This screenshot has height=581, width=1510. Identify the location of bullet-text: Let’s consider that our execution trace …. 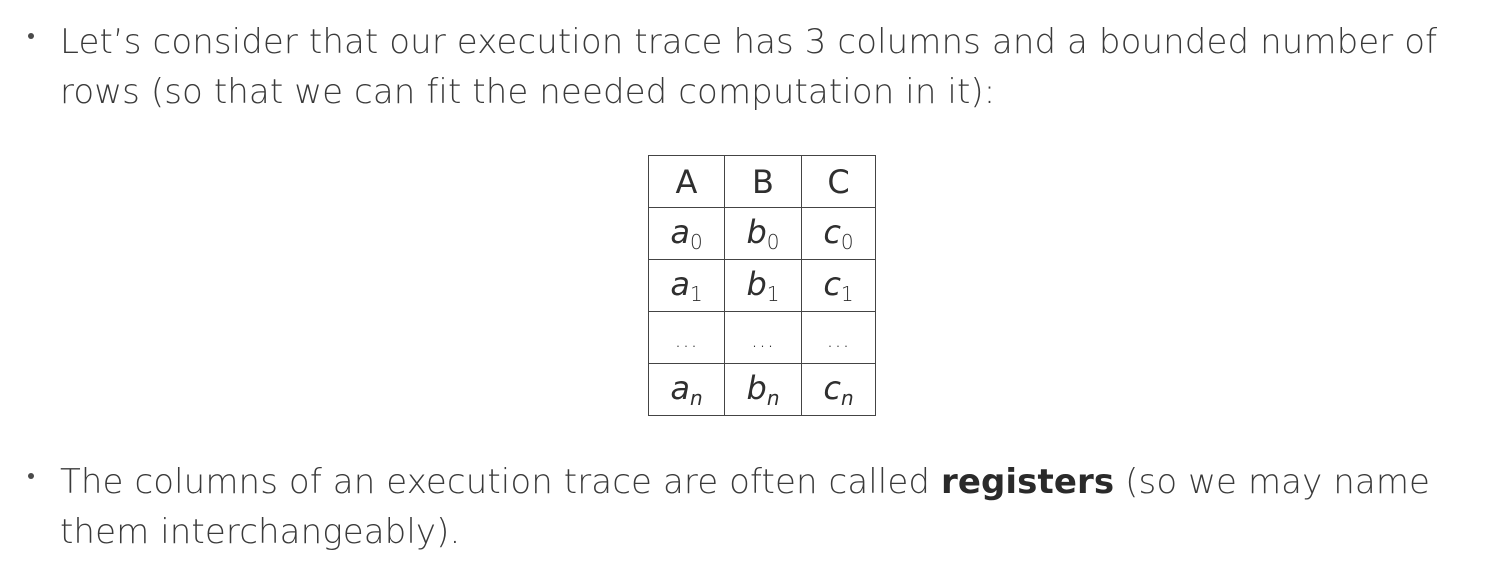
(749, 67).